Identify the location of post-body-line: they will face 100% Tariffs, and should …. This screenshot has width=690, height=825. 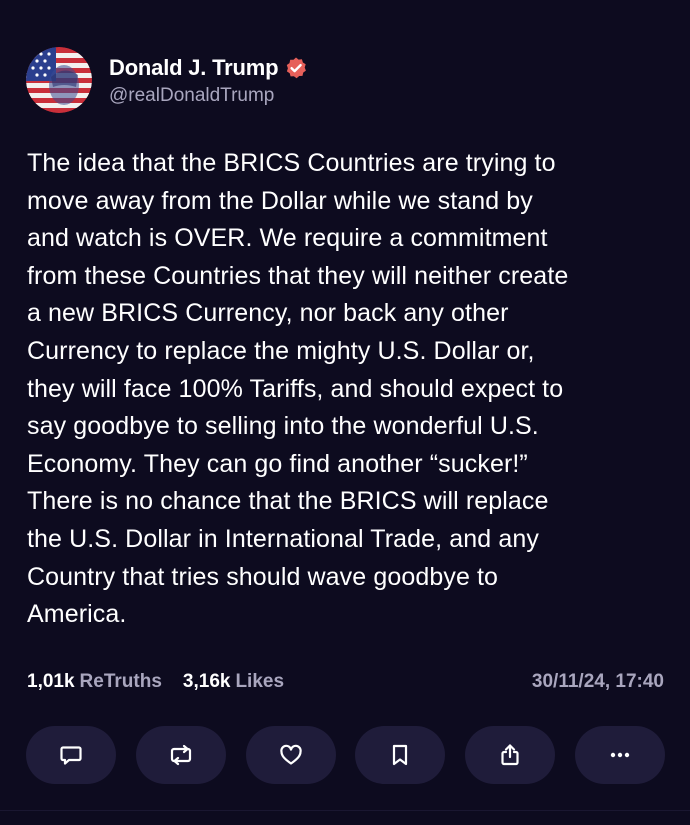
(295, 388).